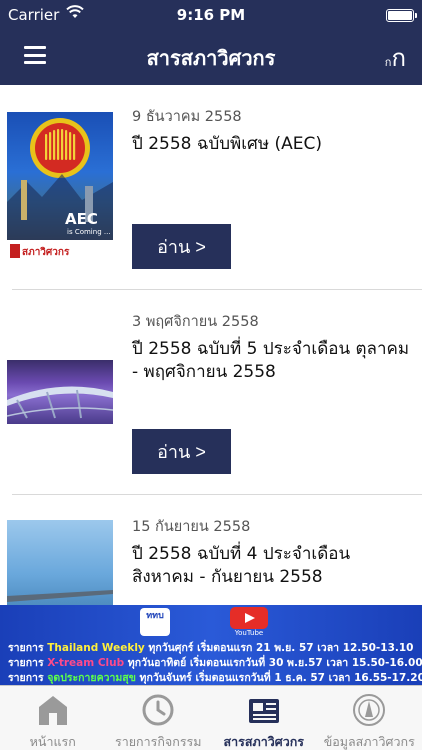 The image size is (422, 750). What do you see at coordinates (263, 741) in the screenshot?
I see `tab-label: สารสภาวิศวกร` at bounding box center [263, 741].